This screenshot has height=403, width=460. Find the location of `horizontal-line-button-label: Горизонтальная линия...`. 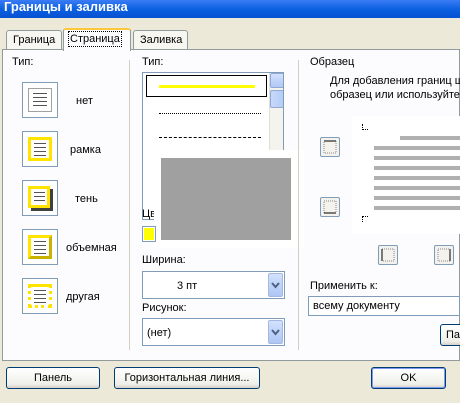

horizontal-line-button-label: Горизонтальная линия... is located at coordinates (187, 378).